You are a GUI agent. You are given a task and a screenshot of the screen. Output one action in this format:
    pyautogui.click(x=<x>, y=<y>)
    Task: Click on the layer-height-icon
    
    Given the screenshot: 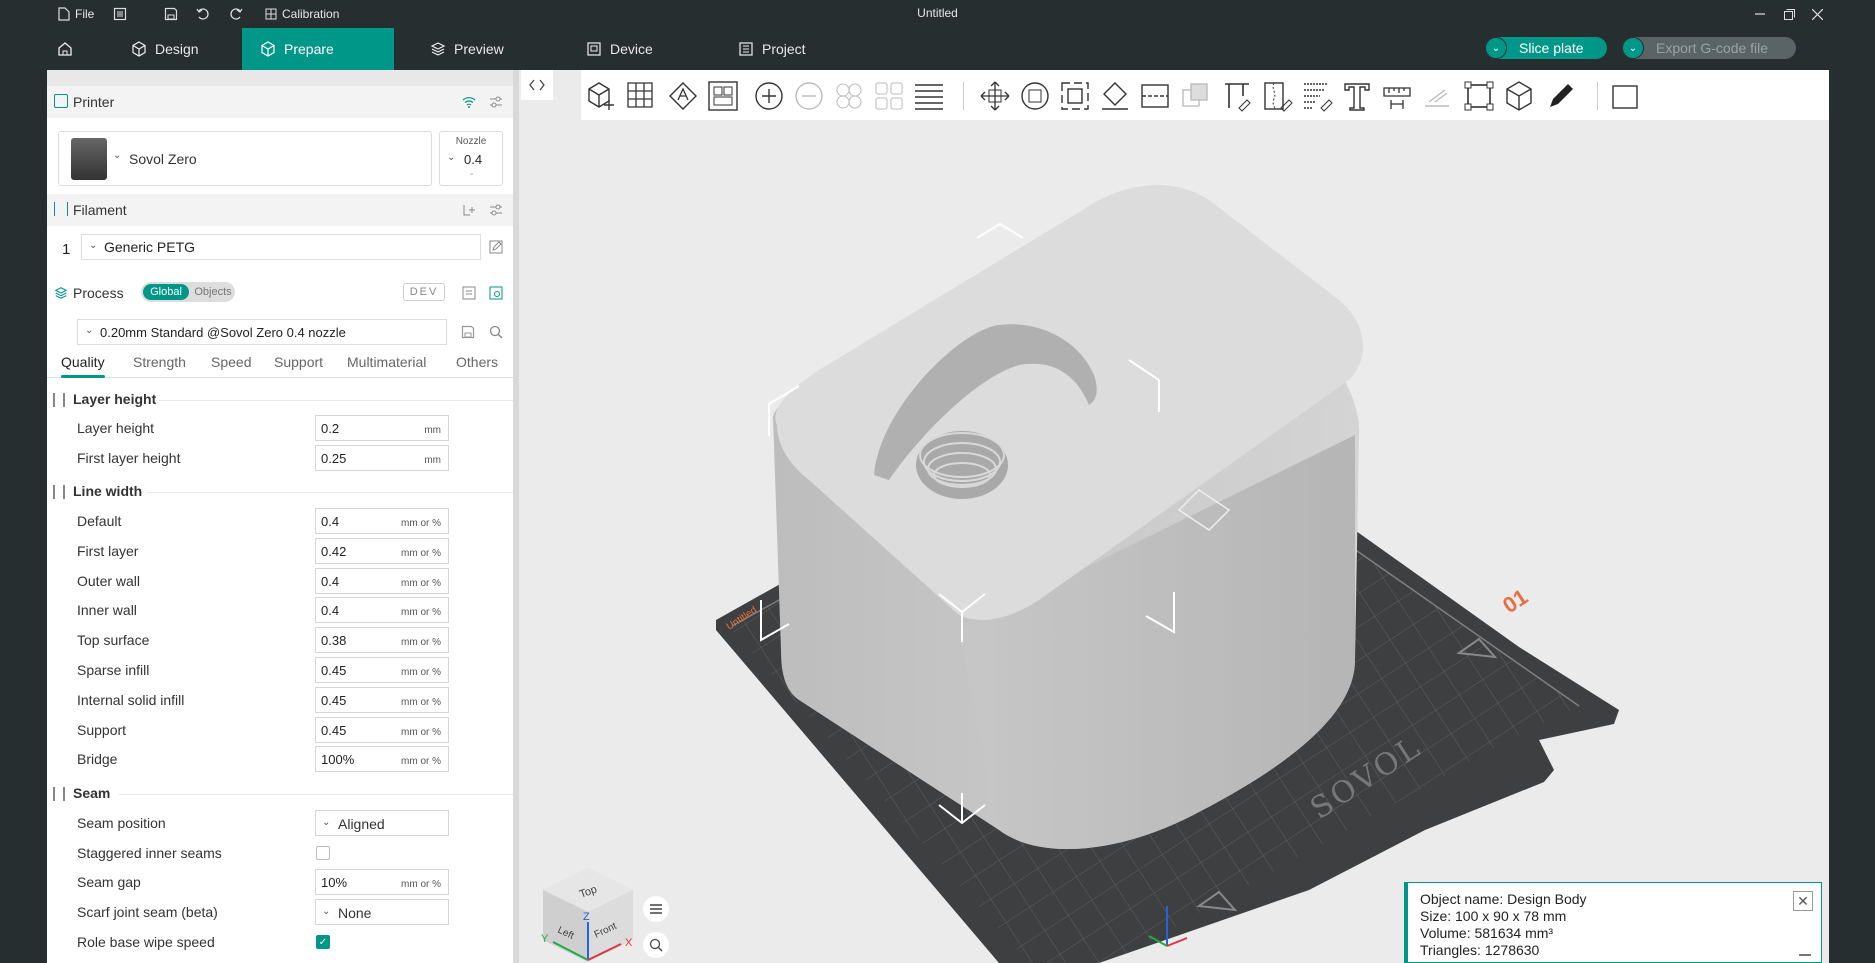 What is the action you would take?
    pyautogui.click(x=59, y=400)
    